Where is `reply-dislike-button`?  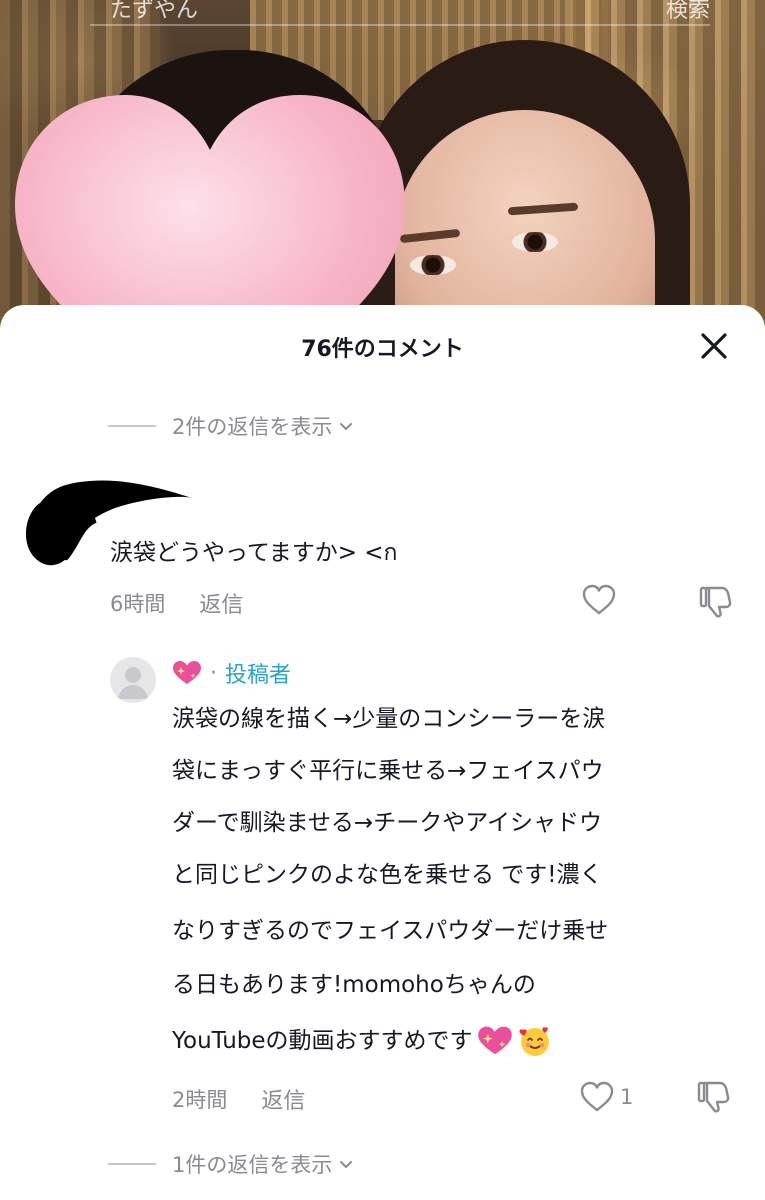 reply-dislike-button is located at coordinates (714, 1097).